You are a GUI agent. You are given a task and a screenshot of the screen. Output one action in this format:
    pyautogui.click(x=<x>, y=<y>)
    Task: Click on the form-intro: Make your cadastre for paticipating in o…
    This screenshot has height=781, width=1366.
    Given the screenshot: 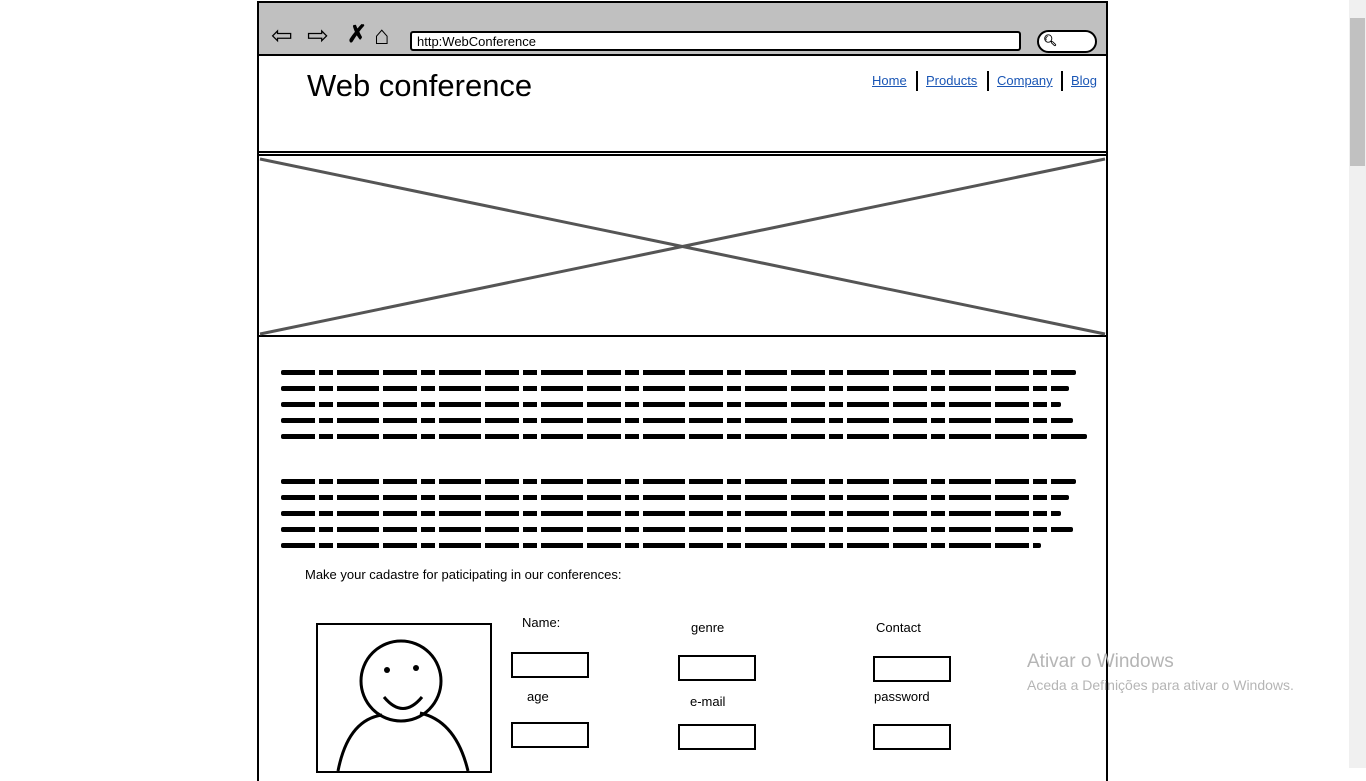 What is the action you would take?
    pyautogui.click(x=463, y=574)
    